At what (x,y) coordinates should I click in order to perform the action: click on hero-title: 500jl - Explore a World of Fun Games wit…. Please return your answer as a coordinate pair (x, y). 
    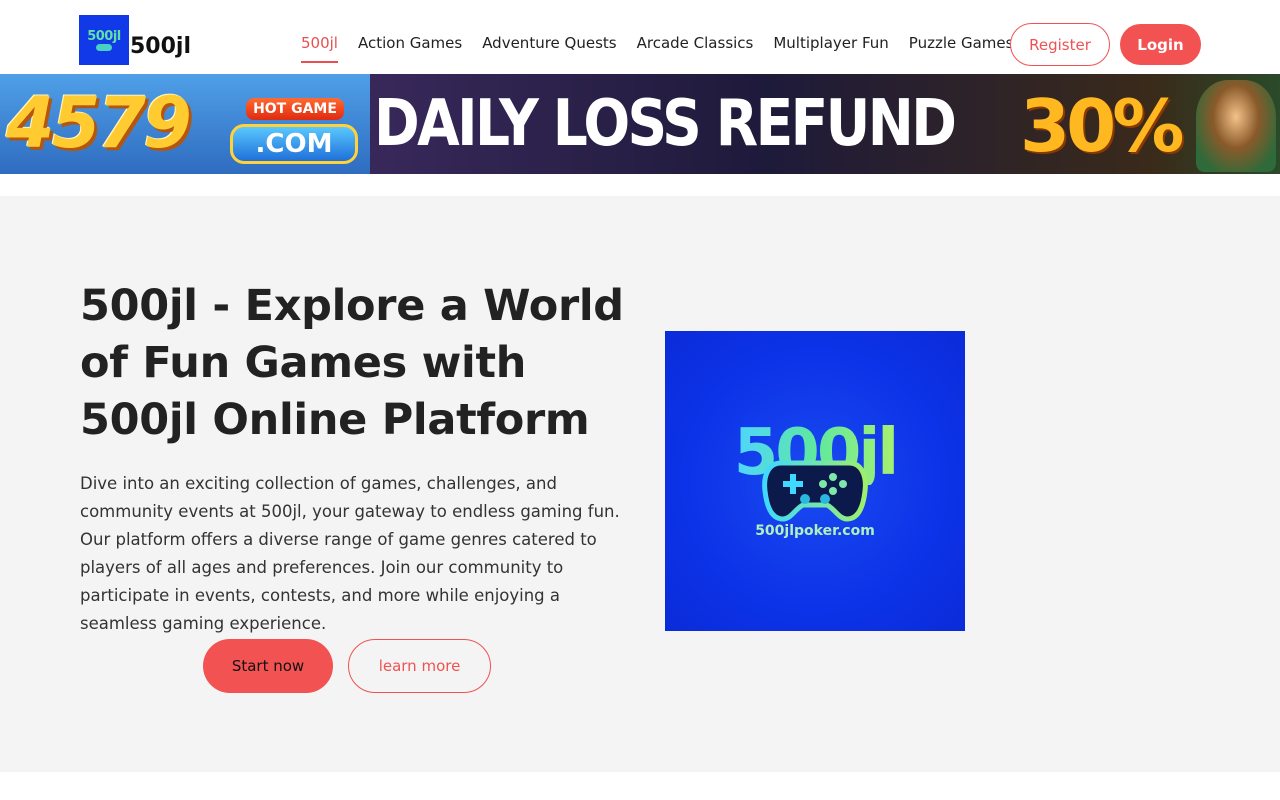
    Looking at the image, I should click on (352, 363).